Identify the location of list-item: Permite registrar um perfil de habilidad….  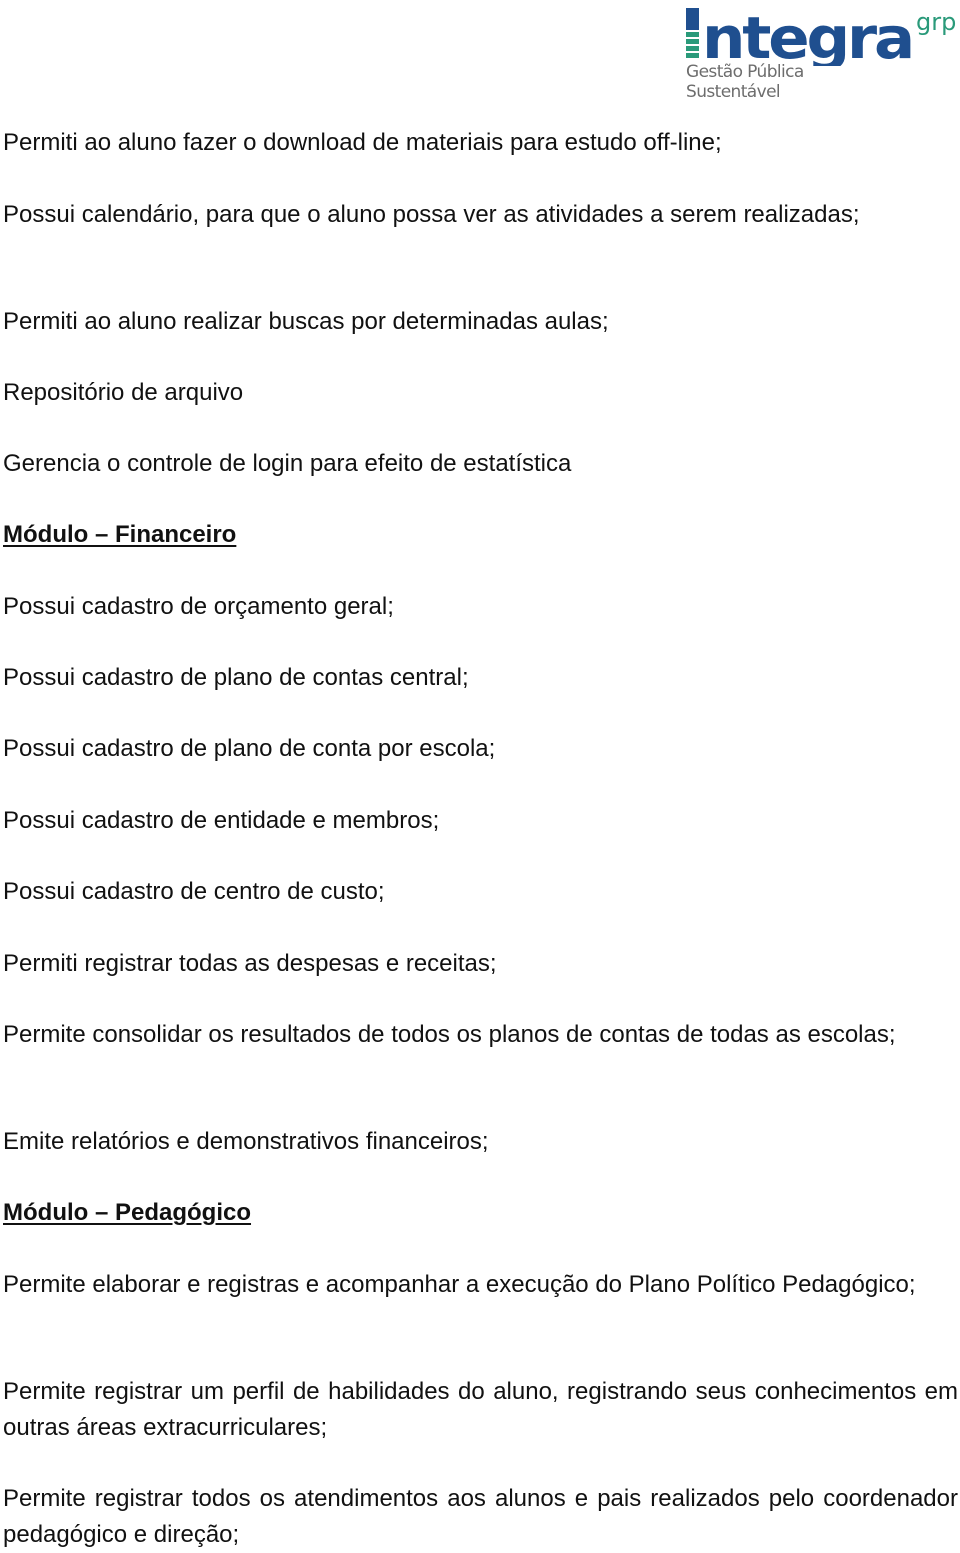
(480, 1409).